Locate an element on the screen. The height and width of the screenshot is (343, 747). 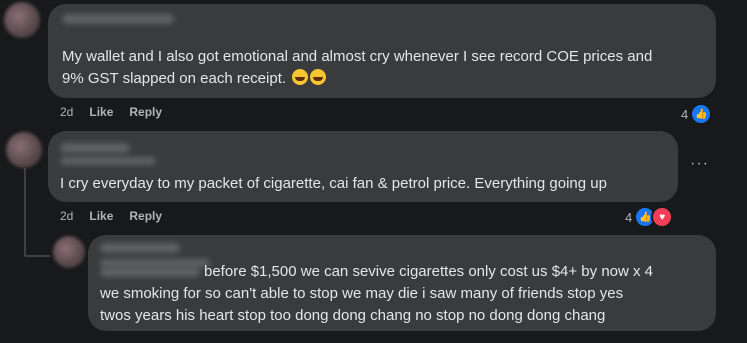
more-options-button: ··· is located at coordinates (699, 164).